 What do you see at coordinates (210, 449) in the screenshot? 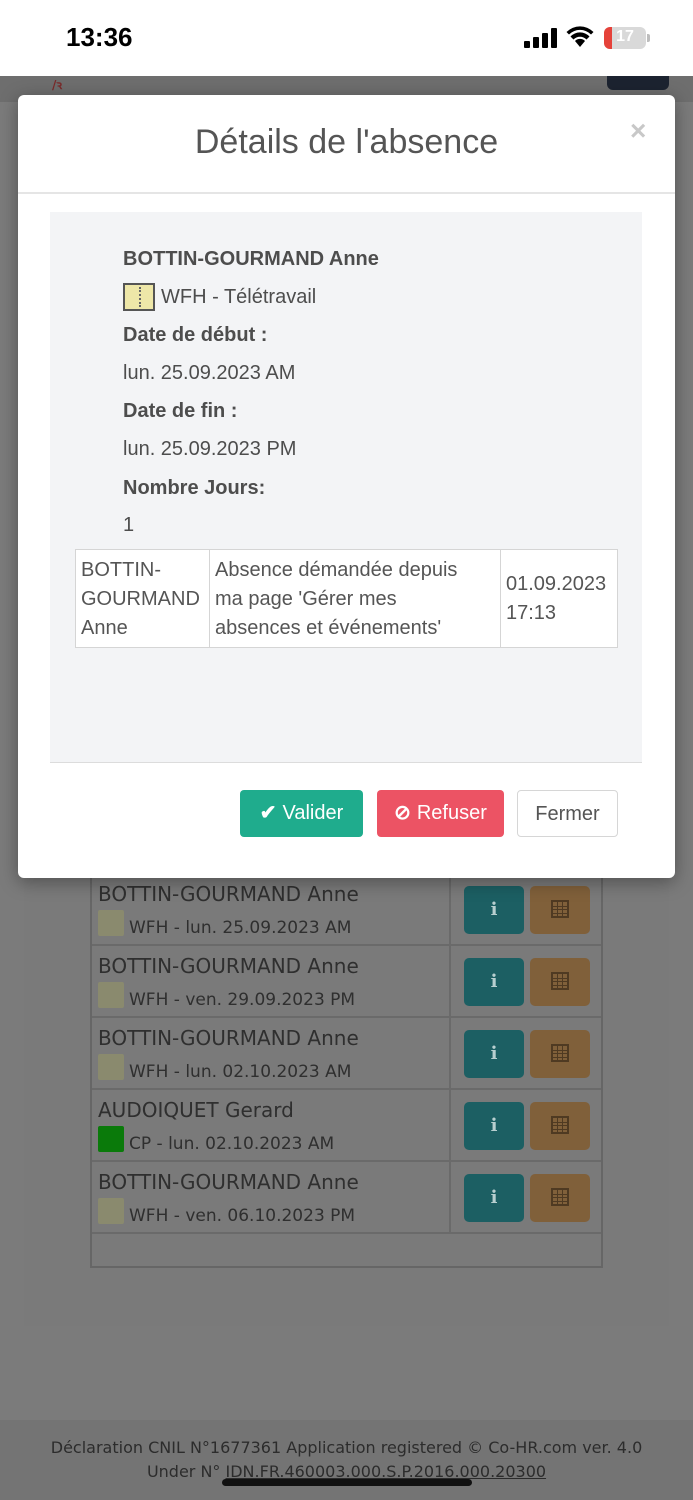
I see `end-date-value: lun. 25.09.2023 PM` at bounding box center [210, 449].